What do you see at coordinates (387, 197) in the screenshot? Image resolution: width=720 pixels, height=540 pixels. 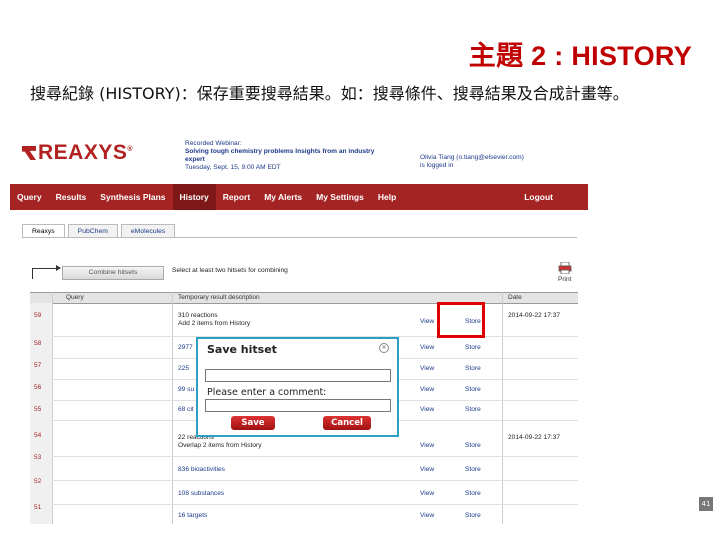 I see `nav-help: Help` at bounding box center [387, 197].